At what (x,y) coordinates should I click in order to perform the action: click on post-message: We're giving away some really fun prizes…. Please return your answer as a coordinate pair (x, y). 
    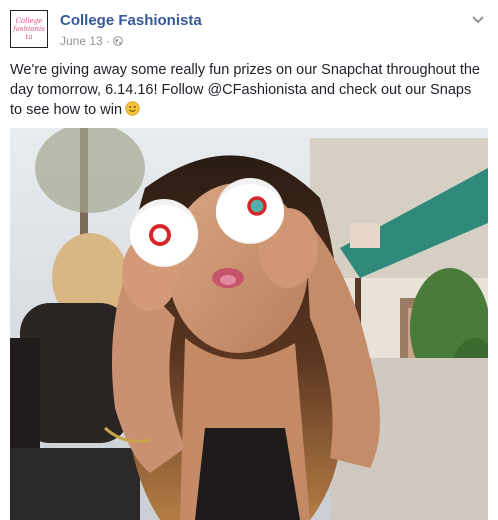
    Looking at the image, I should click on (245, 90).